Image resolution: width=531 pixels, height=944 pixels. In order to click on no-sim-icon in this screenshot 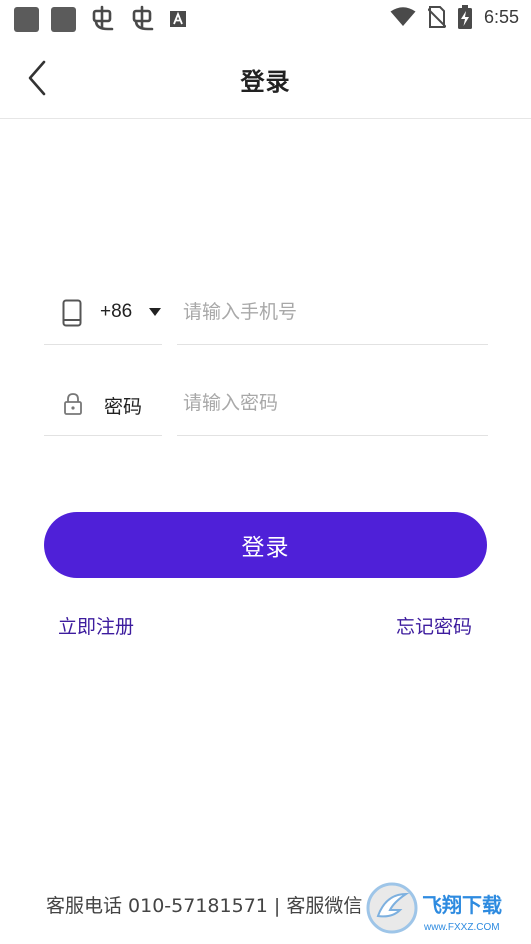, I will do `click(436, 17)`.